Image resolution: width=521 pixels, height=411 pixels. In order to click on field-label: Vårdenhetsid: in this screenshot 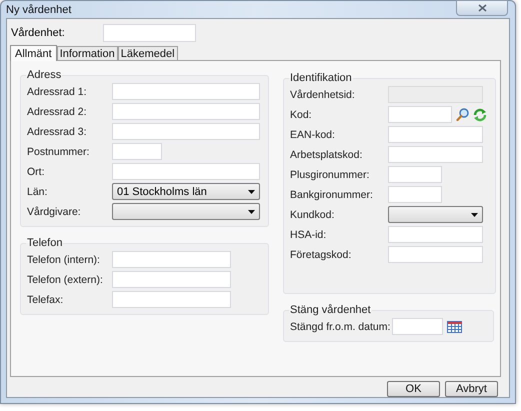, I will do `click(323, 94)`.